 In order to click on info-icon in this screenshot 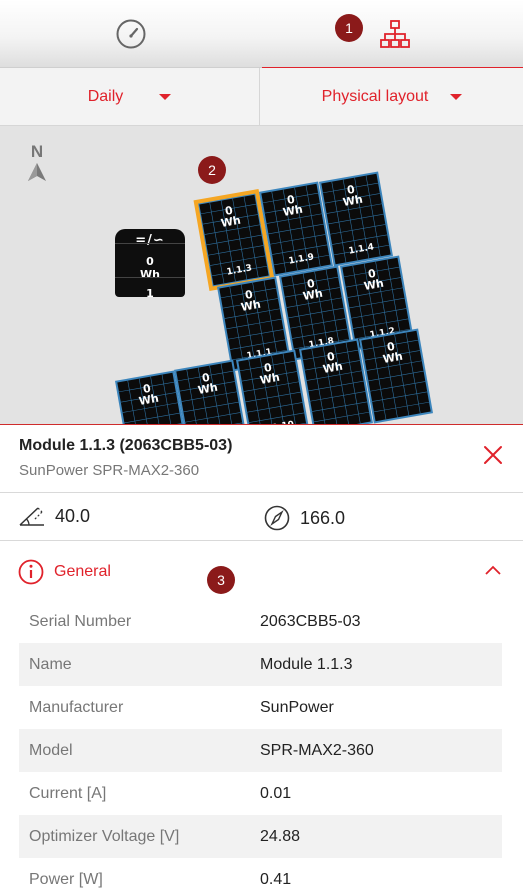, I will do `click(31, 572)`.